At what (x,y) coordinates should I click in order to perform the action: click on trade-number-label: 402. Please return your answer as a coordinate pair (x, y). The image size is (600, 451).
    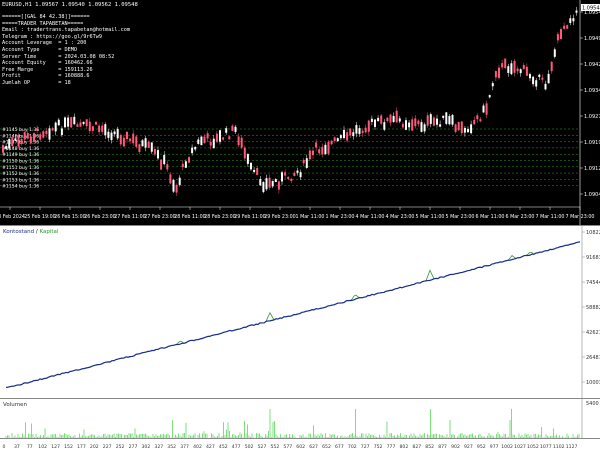
    Looking at the image, I should click on (197, 447).